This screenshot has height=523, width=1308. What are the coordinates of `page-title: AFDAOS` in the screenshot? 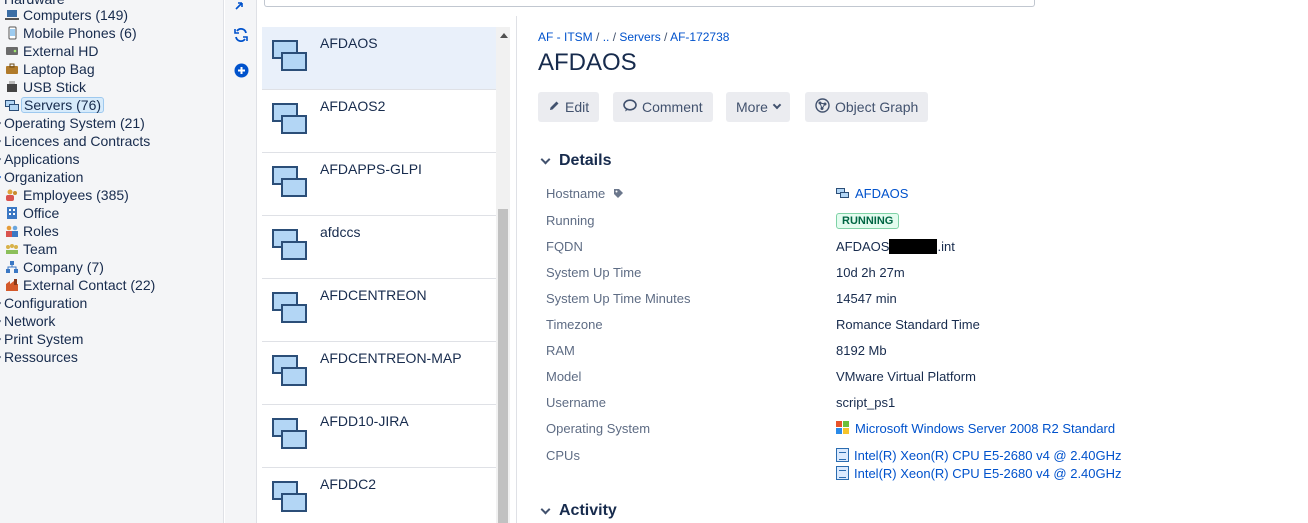 It's located at (587, 62).